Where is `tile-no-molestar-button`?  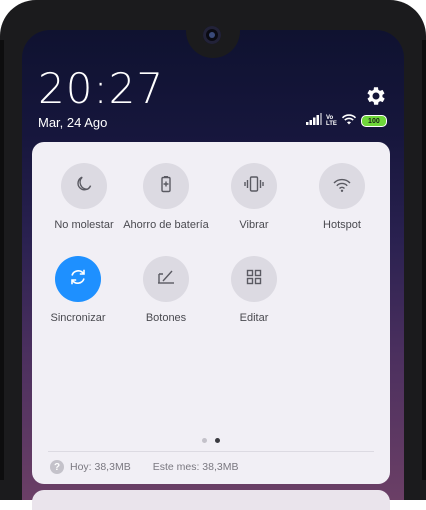 tile-no-molestar-button is located at coordinates (84, 186).